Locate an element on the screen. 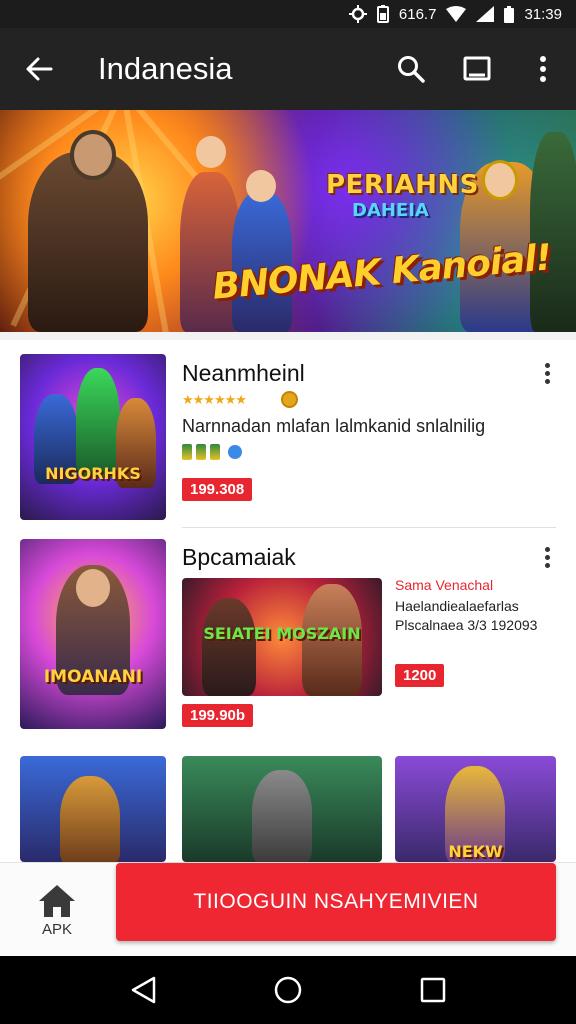  home-icon is located at coordinates (57, 900).